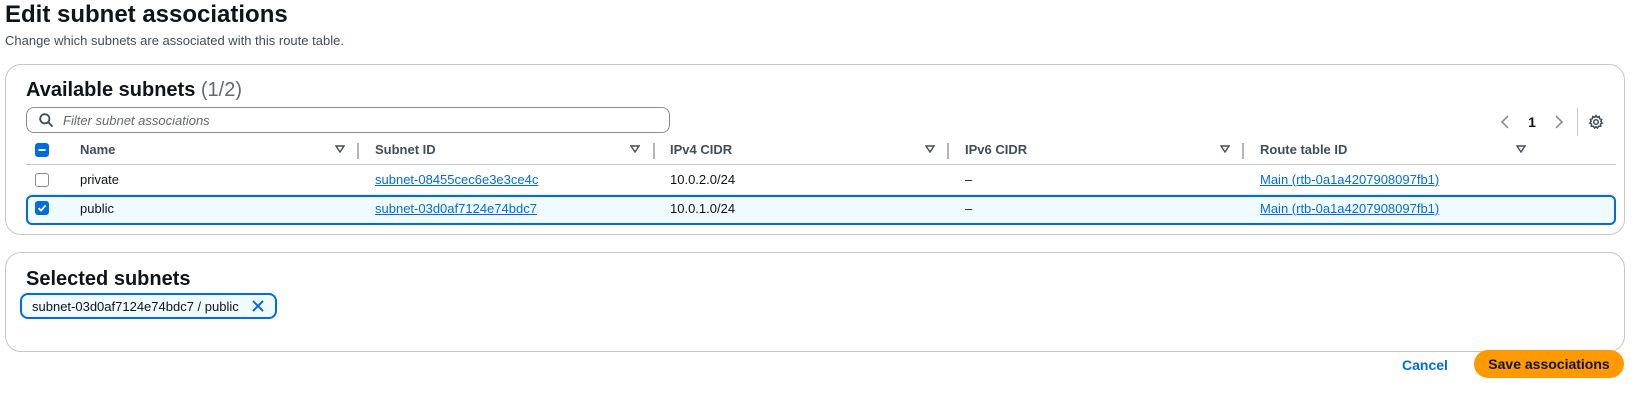  I want to click on subnet-id-cell: subnet-08455cec6e3e3ce4c, so click(520, 179).